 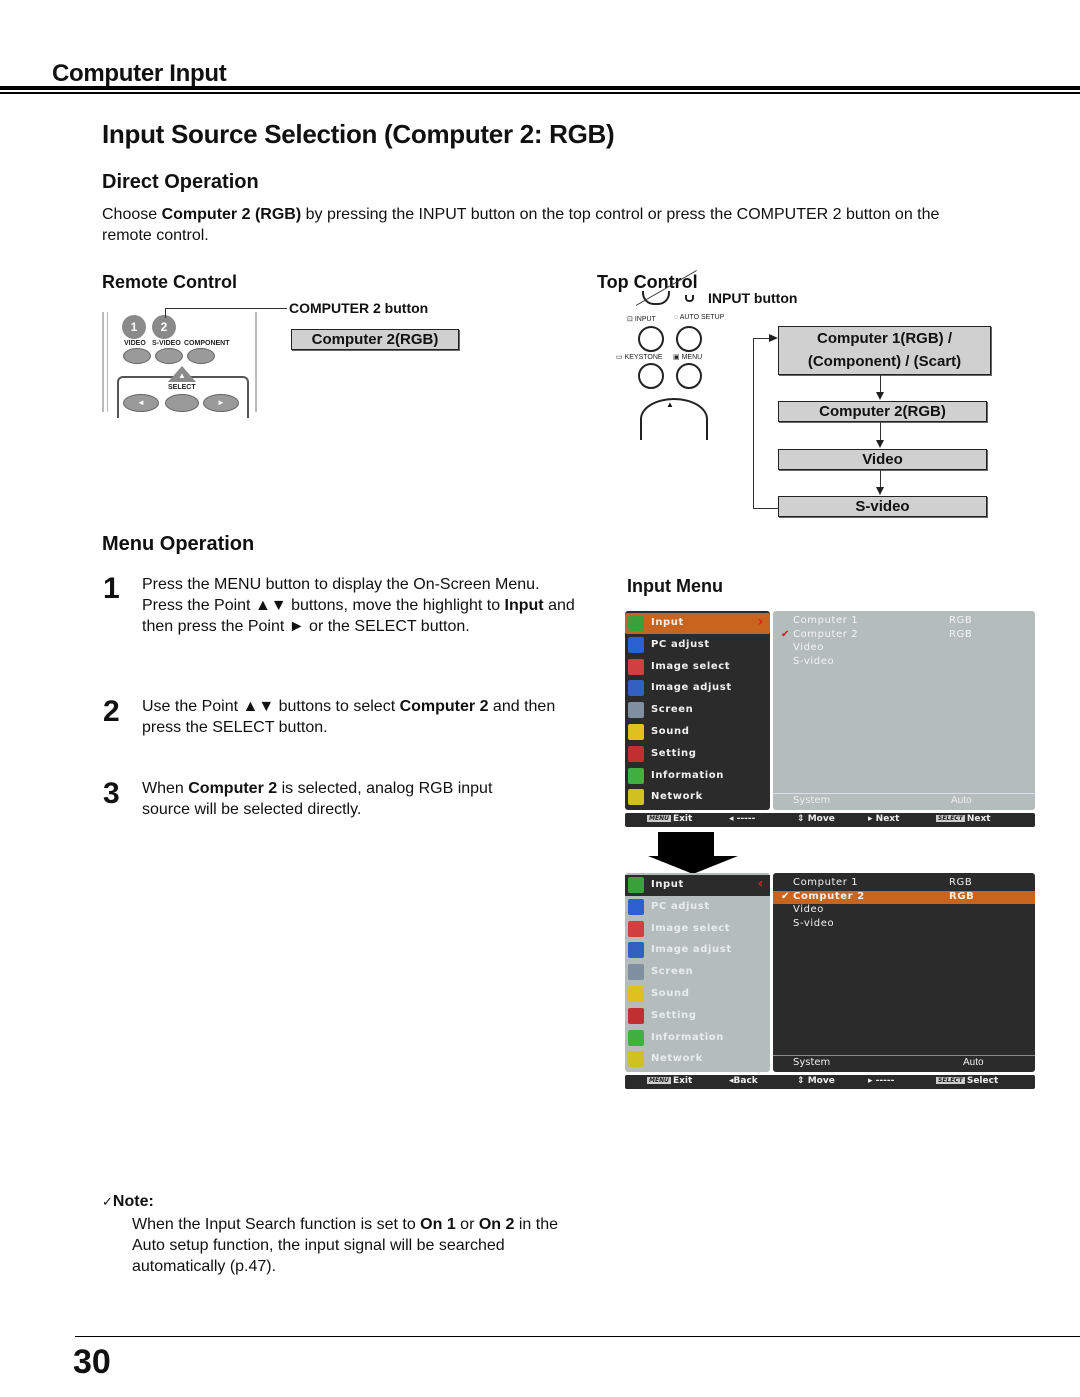 I want to click on left-arrow-button: ◄, so click(x=141, y=403).